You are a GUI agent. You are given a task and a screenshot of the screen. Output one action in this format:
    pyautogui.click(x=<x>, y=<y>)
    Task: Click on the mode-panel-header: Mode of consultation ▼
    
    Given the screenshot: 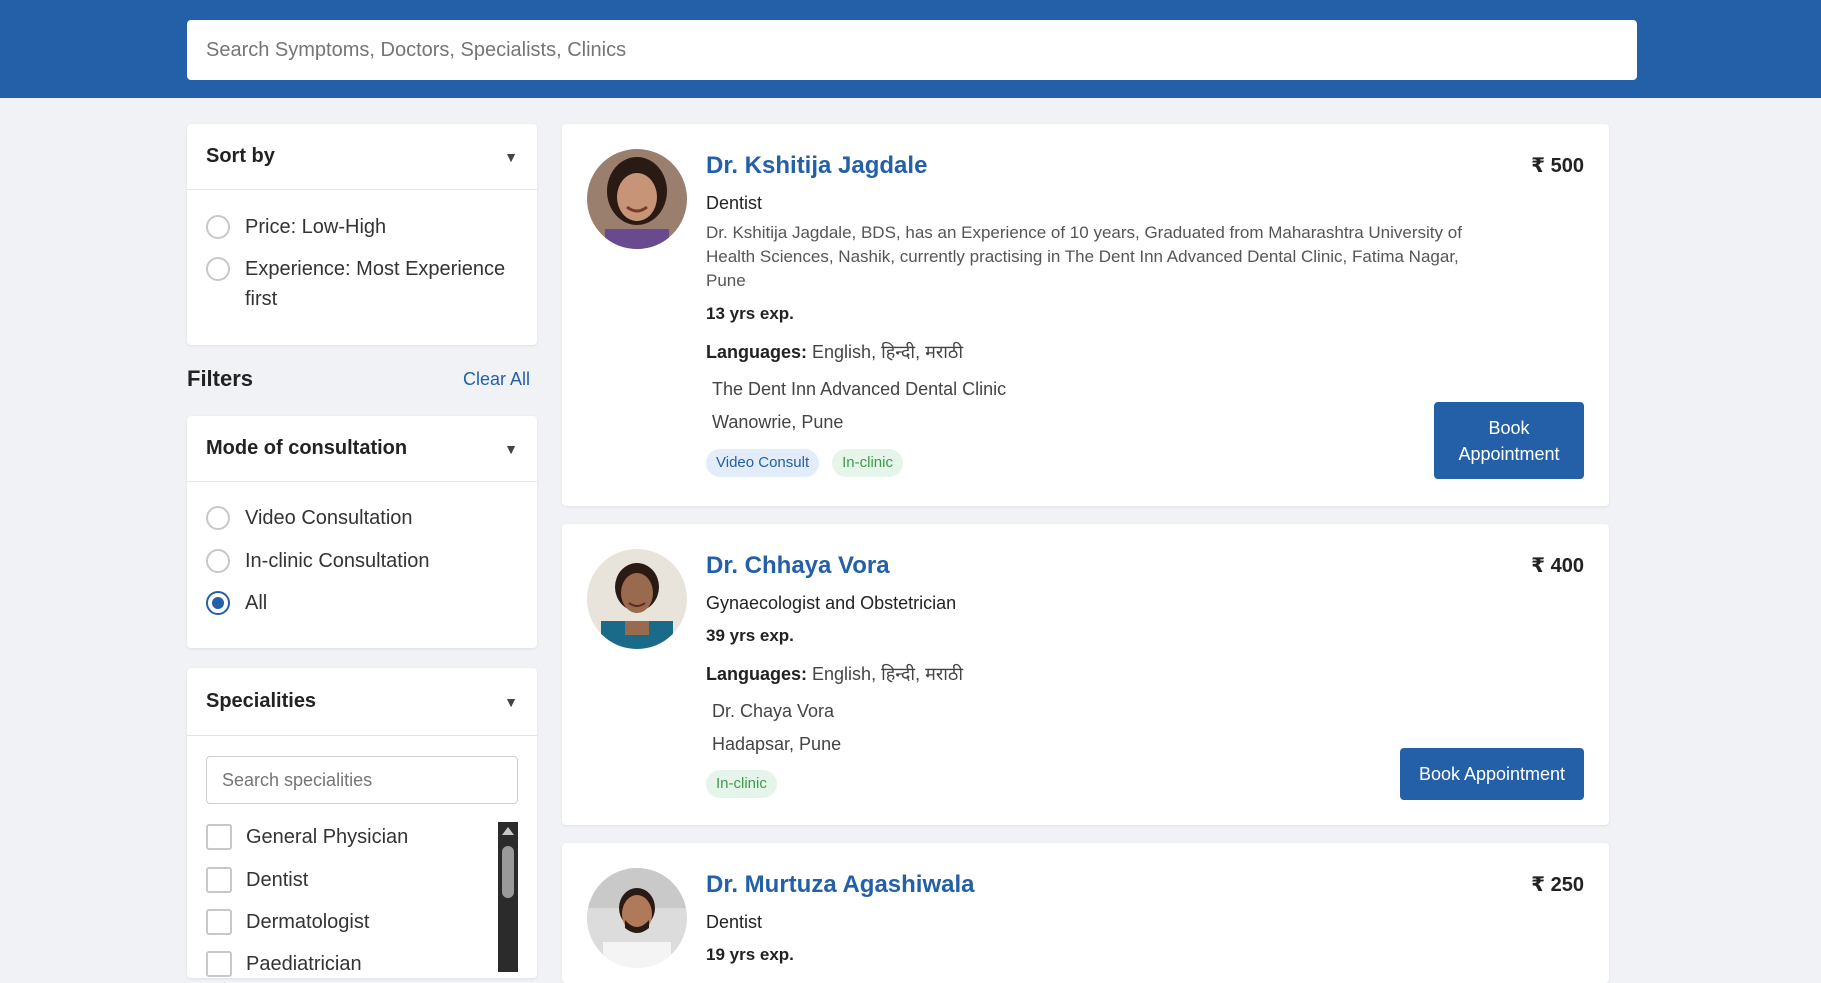 What is the action you would take?
    pyautogui.click(x=362, y=449)
    